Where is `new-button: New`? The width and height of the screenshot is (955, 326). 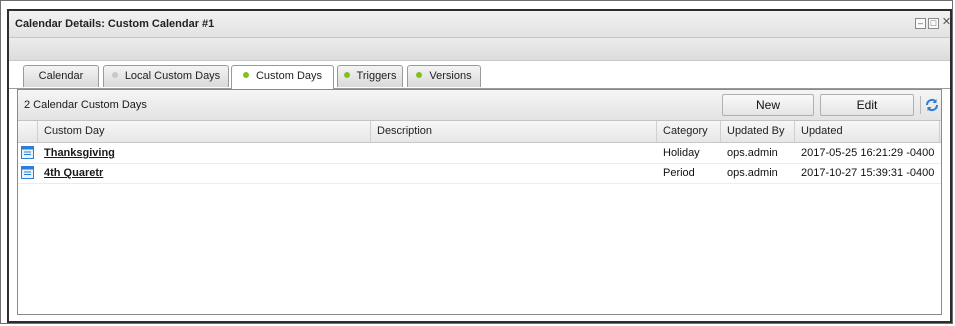
new-button: New is located at coordinates (768, 105).